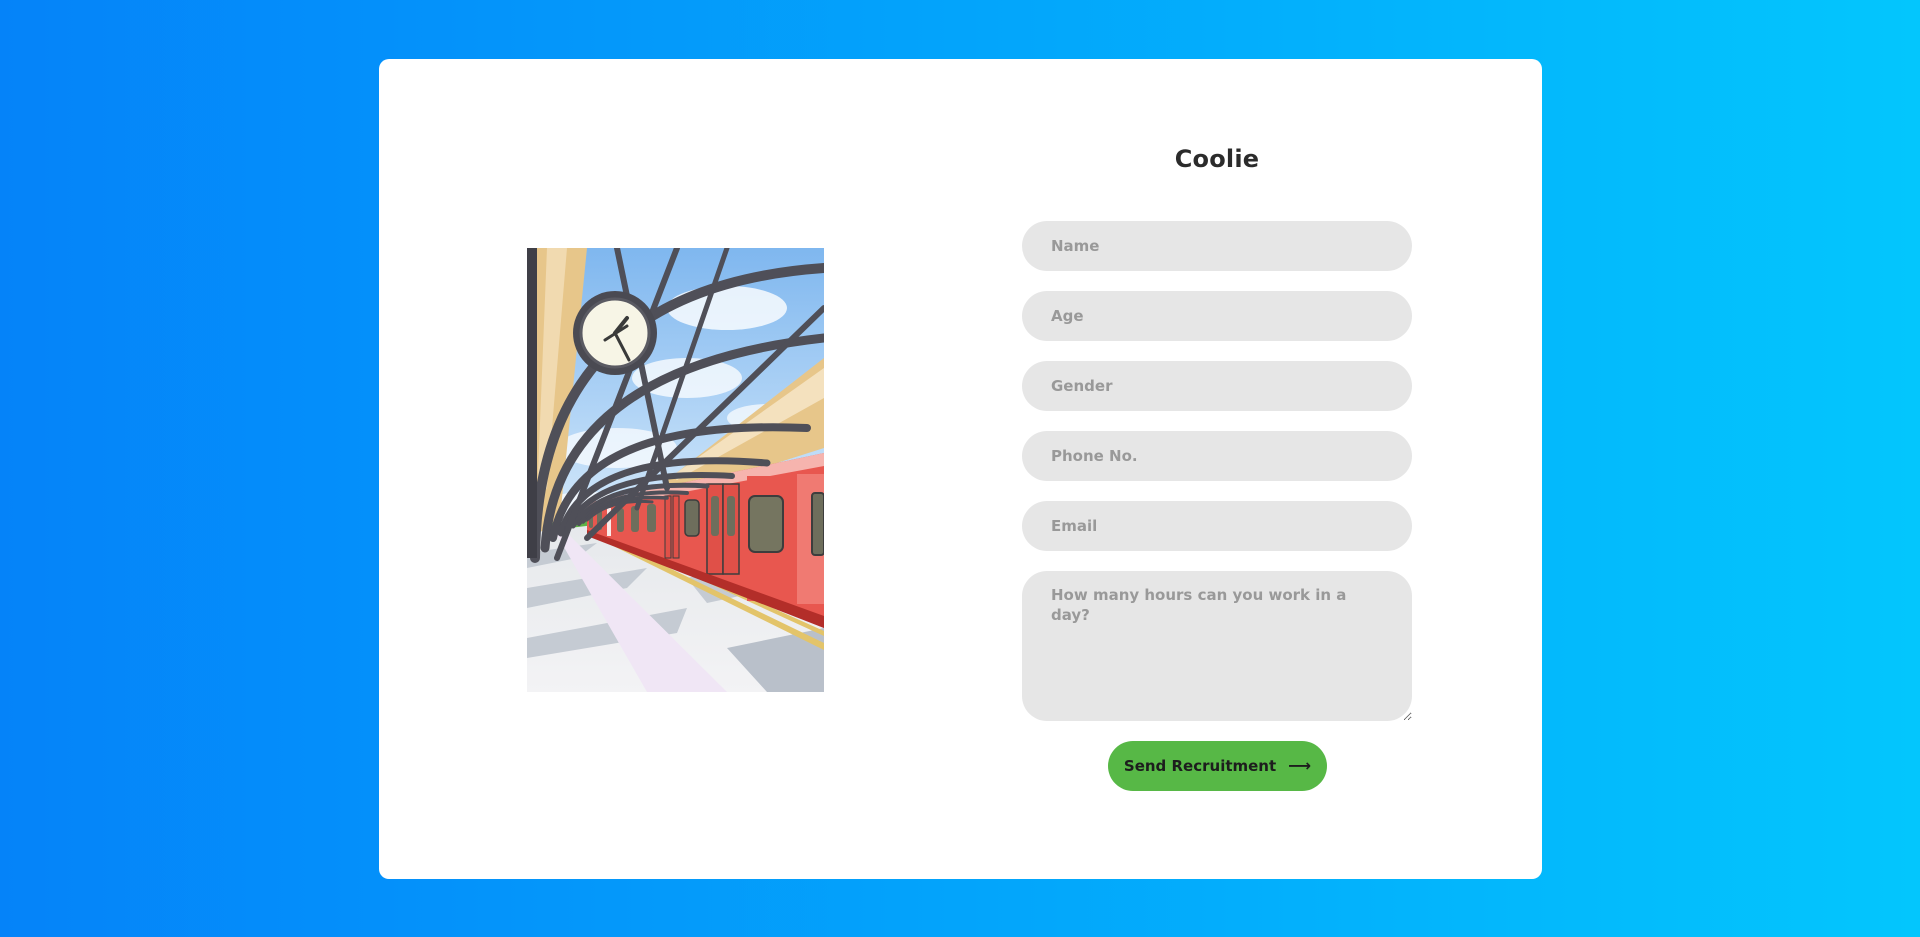 The image size is (1920, 937). I want to click on send-recruitment-button: Send Recruitment ⟶, so click(1217, 766).